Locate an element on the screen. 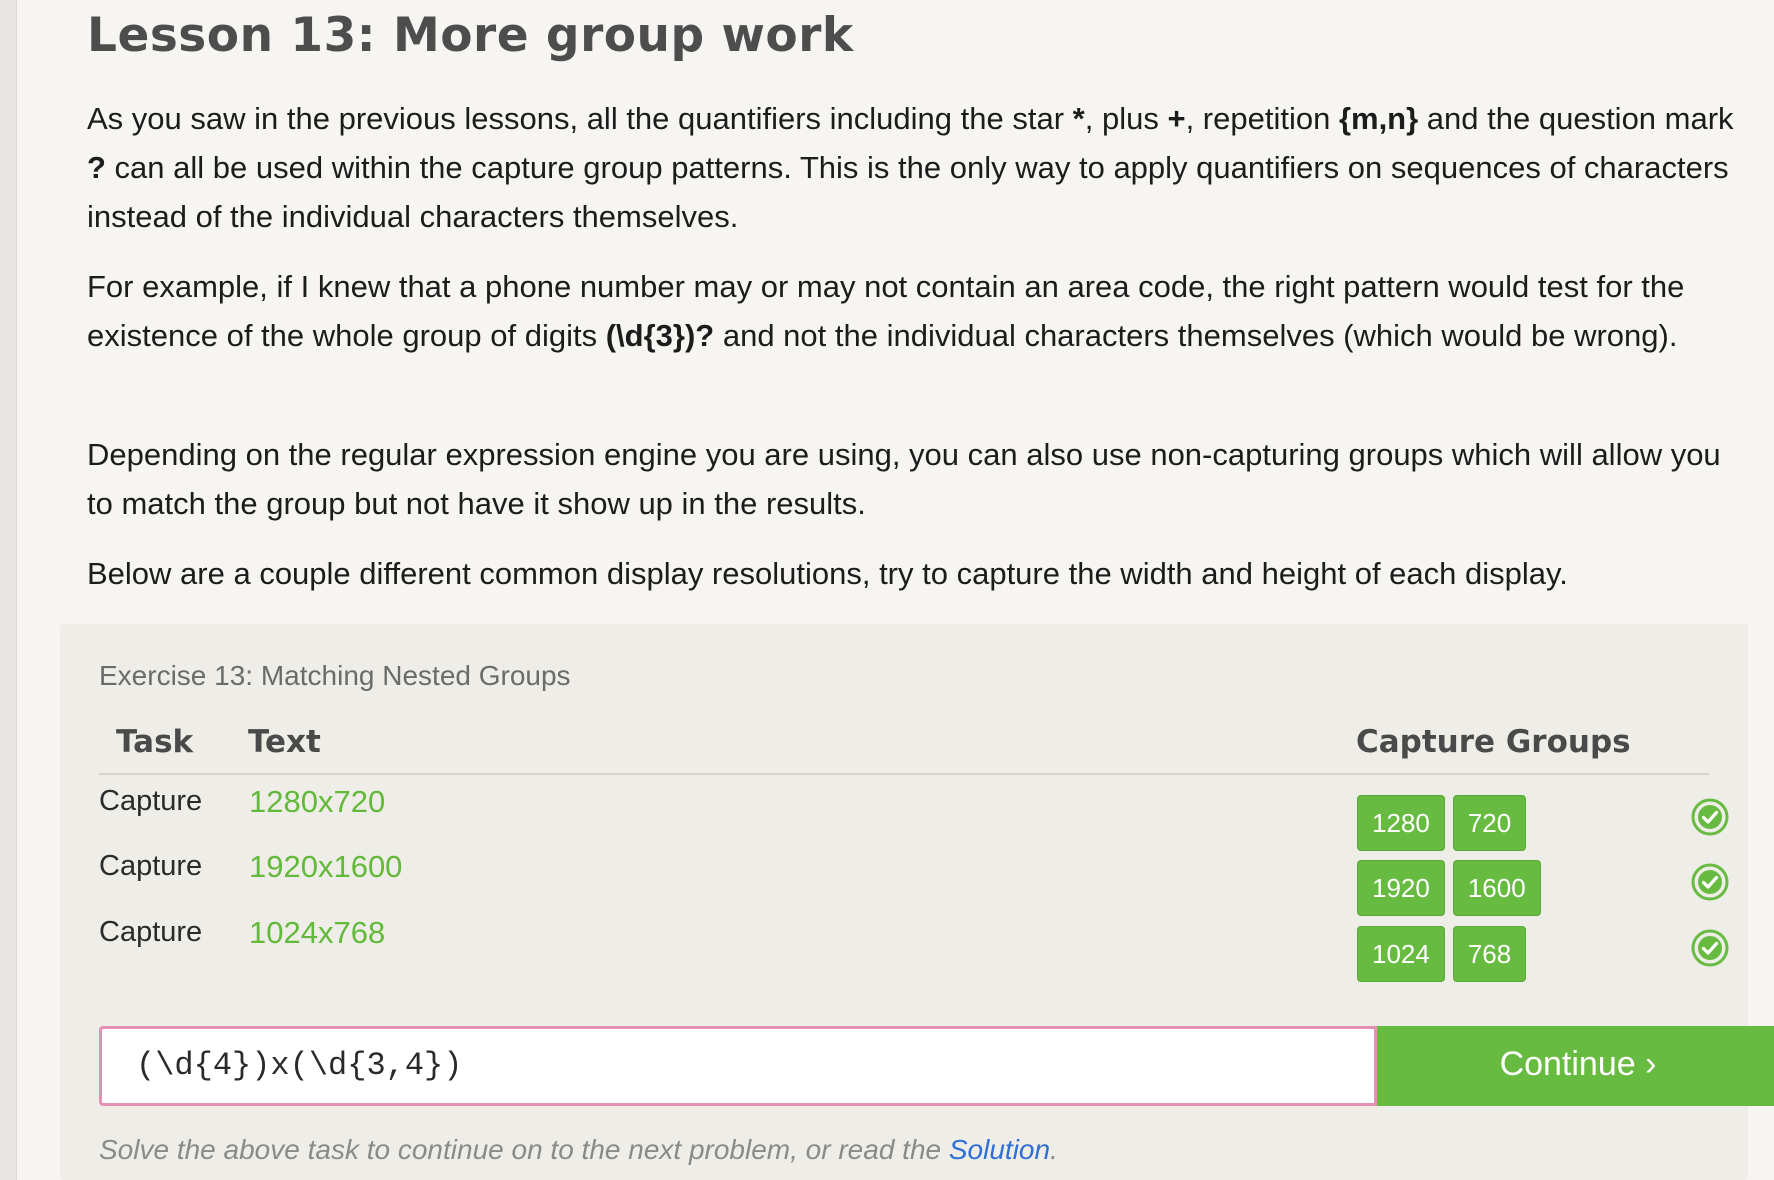 The image size is (1774, 1180). exercise-title: Exercise 13: Matching Nested Groups is located at coordinates (335, 675).